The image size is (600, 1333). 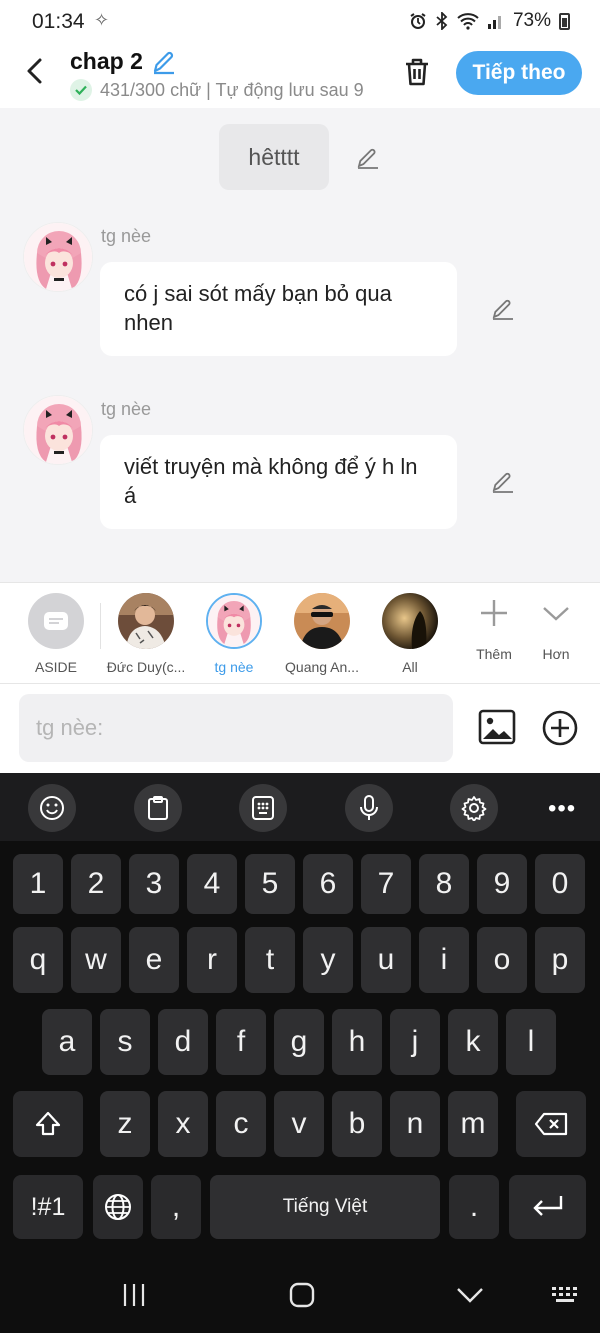 What do you see at coordinates (328, 960) in the screenshot?
I see `key: y` at bounding box center [328, 960].